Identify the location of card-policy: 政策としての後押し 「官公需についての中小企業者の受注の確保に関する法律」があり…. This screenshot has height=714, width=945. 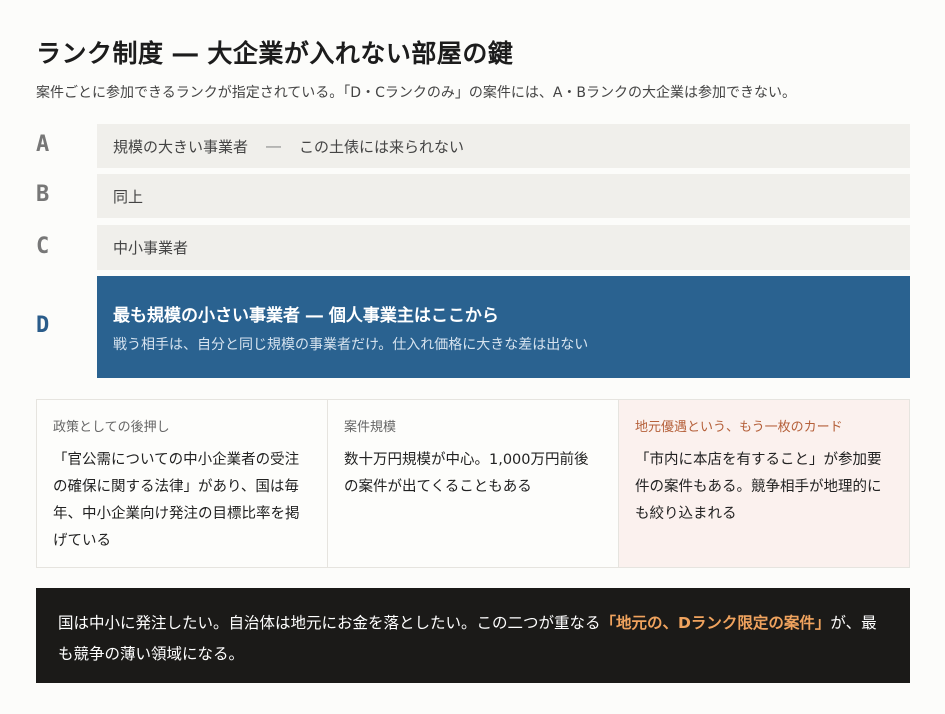
(182, 483).